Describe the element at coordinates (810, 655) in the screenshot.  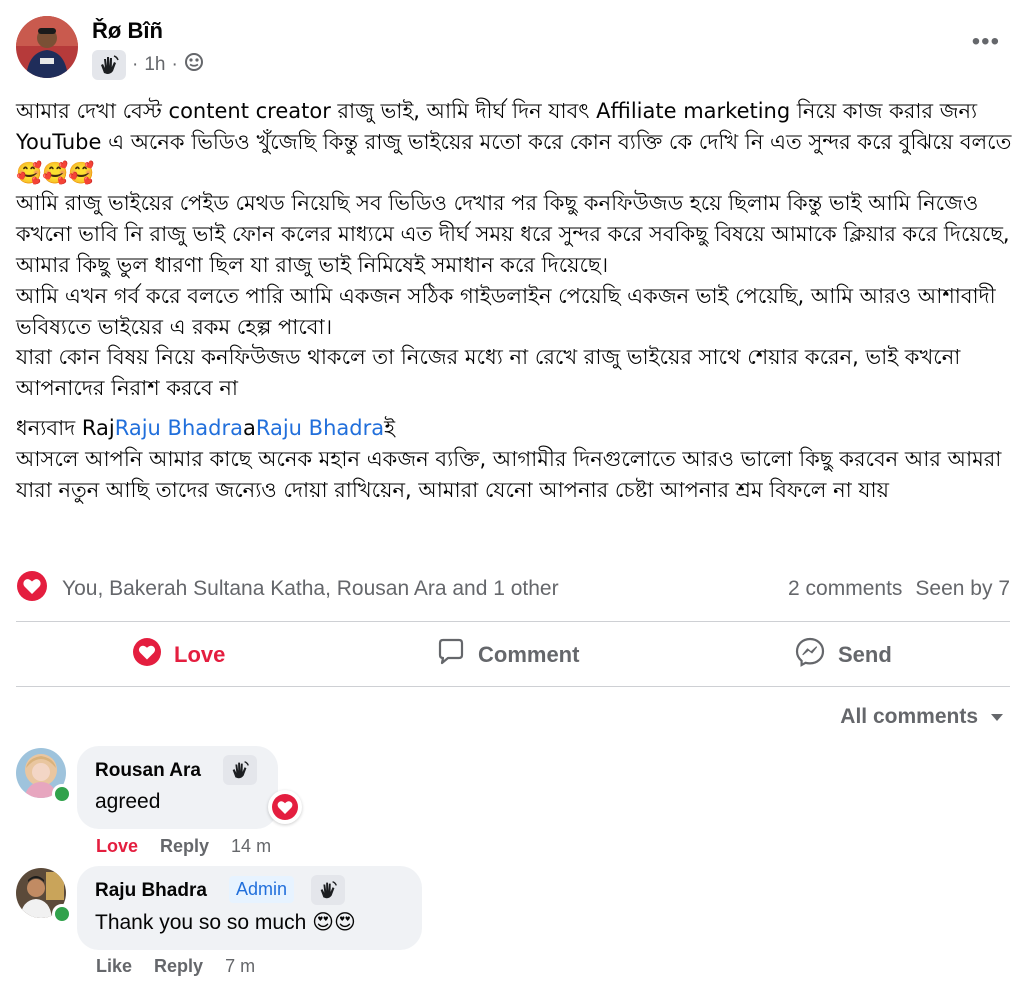
I see `messenger-icon` at that location.